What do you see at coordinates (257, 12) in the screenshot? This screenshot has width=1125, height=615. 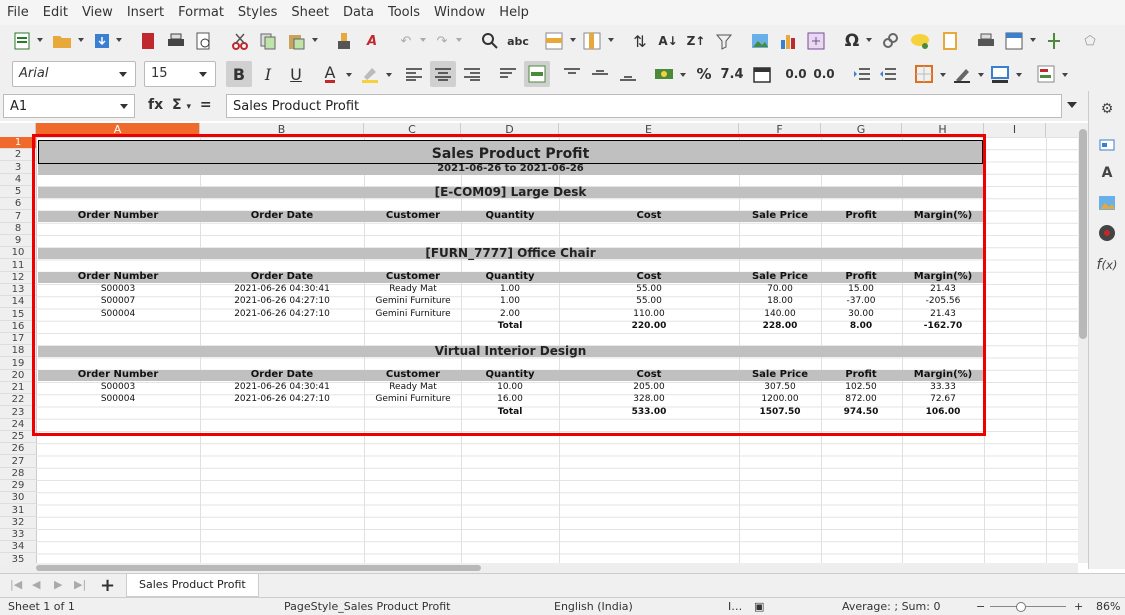 I see `menu-styles: Styles` at bounding box center [257, 12].